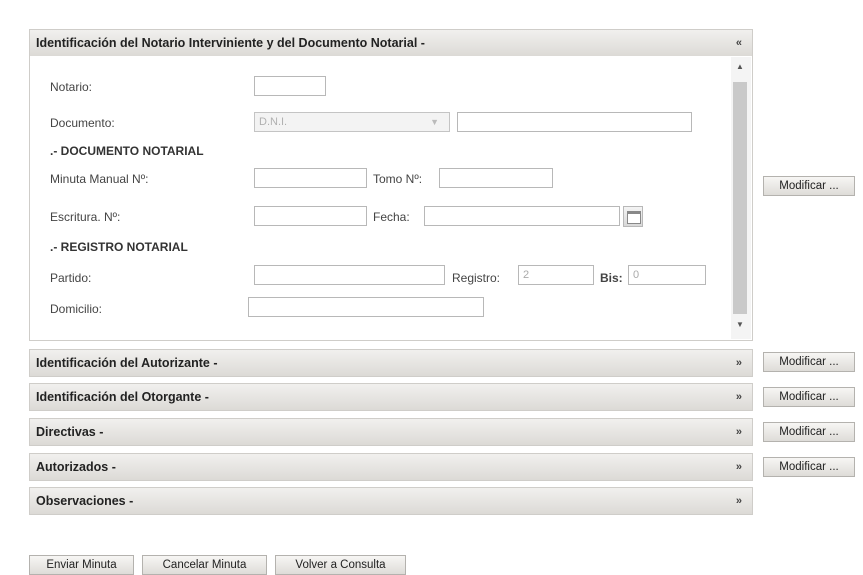 The width and height of the screenshot is (863, 575). I want to click on escritura-label: Escritura. Nº:, so click(85, 217).